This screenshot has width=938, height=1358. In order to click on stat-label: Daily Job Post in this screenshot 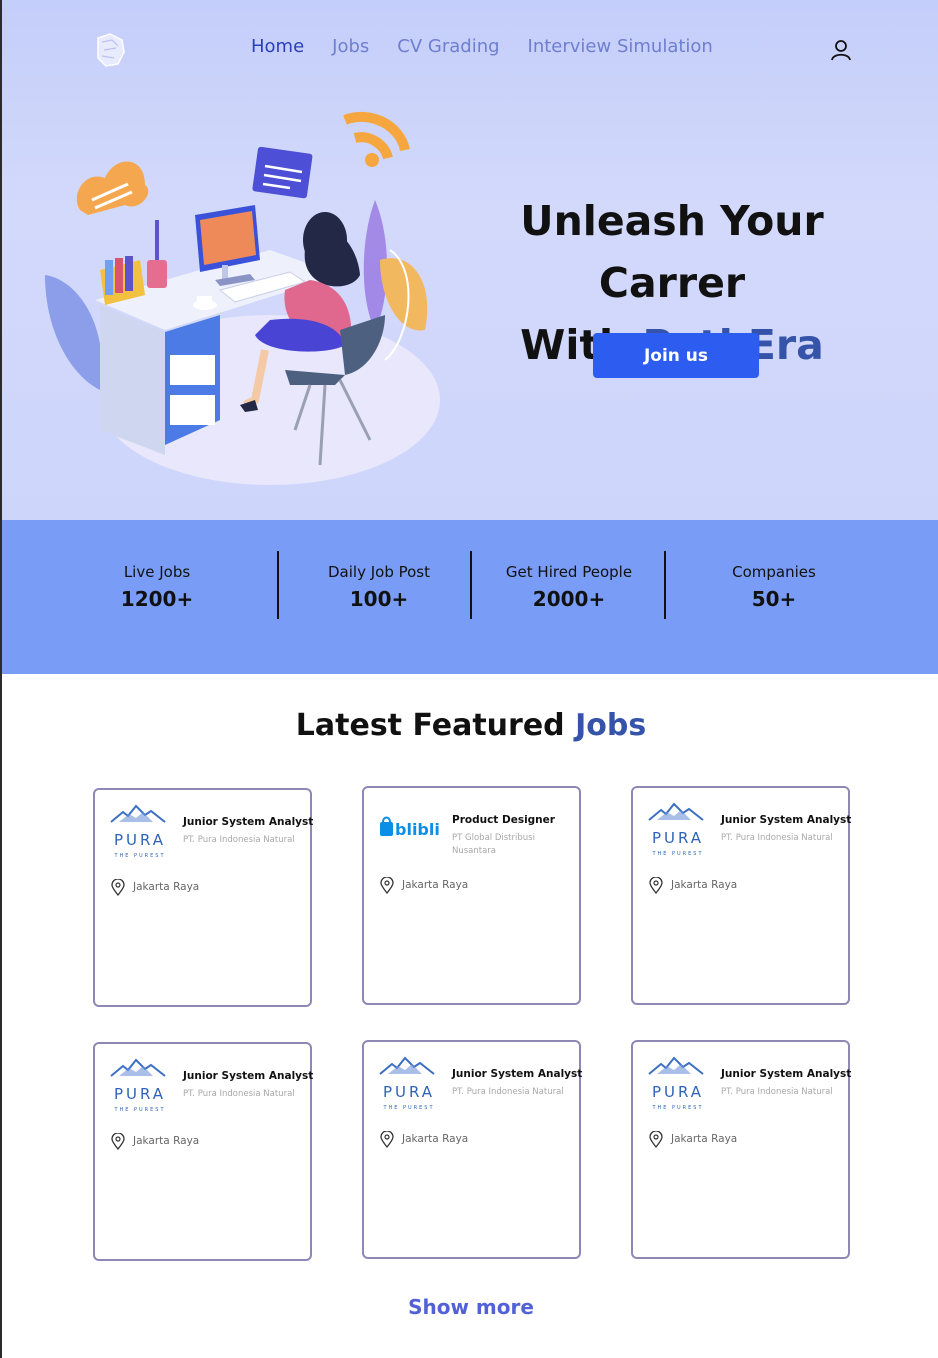, I will do `click(379, 572)`.